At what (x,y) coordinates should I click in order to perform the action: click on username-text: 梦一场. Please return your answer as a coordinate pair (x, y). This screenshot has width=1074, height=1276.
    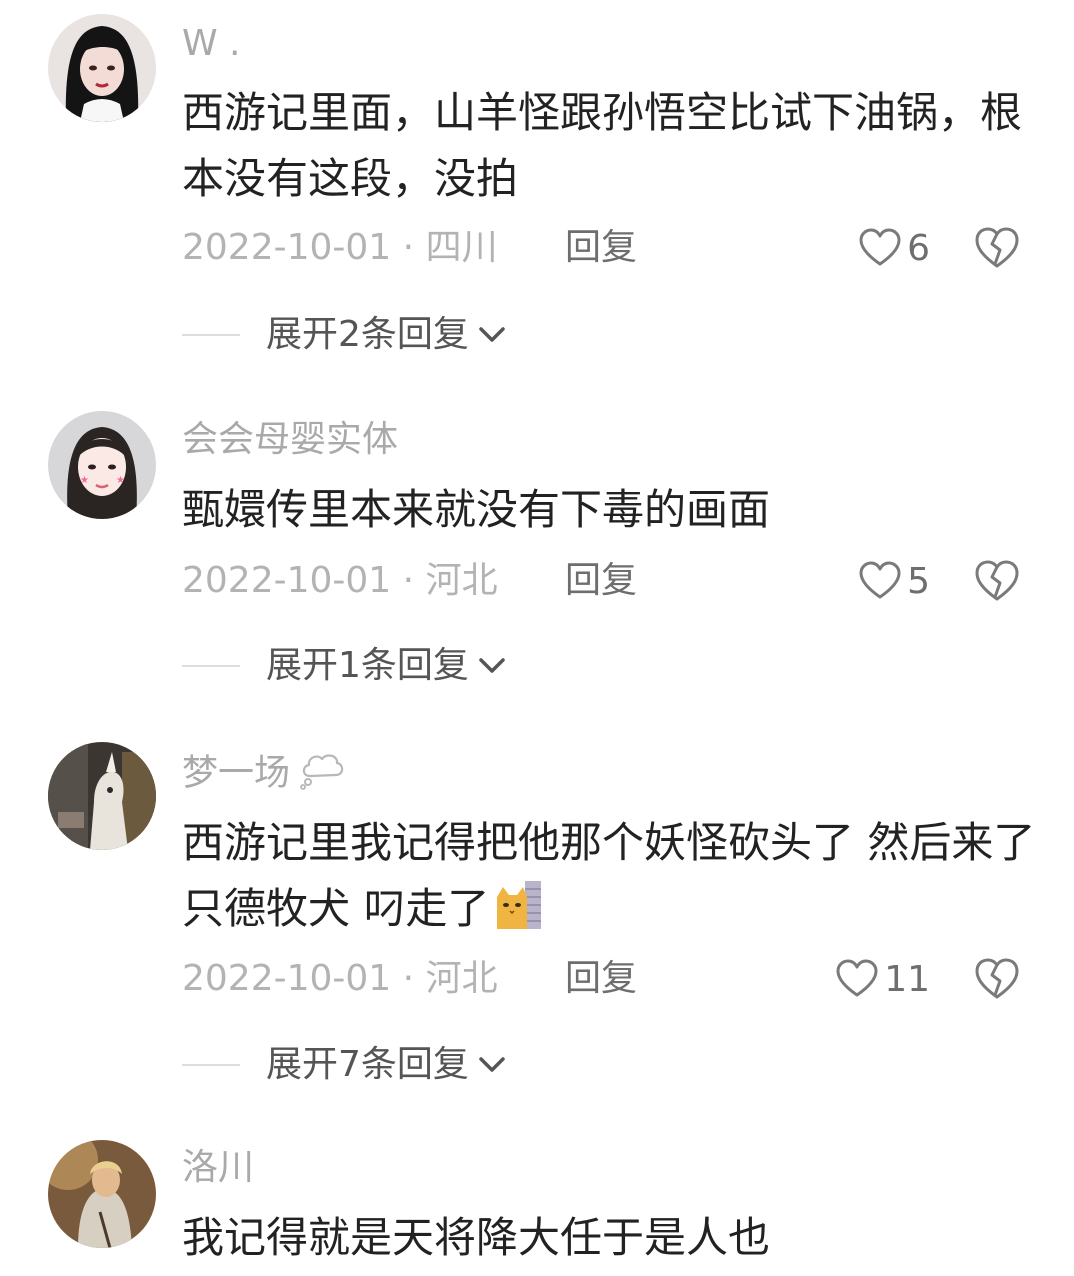
    Looking at the image, I should click on (236, 773).